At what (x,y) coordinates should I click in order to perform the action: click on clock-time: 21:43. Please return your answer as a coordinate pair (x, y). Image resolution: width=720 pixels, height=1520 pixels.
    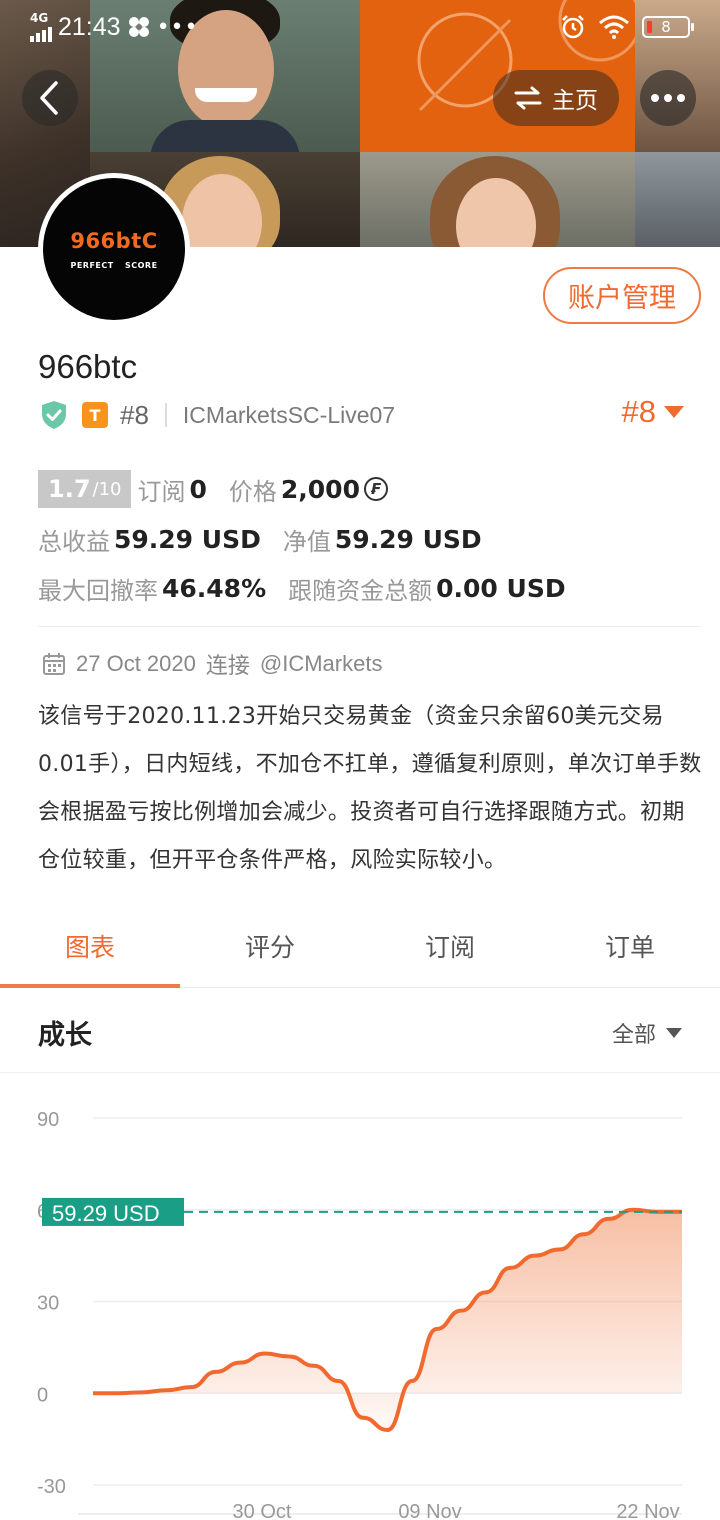
    Looking at the image, I should click on (89, 26).